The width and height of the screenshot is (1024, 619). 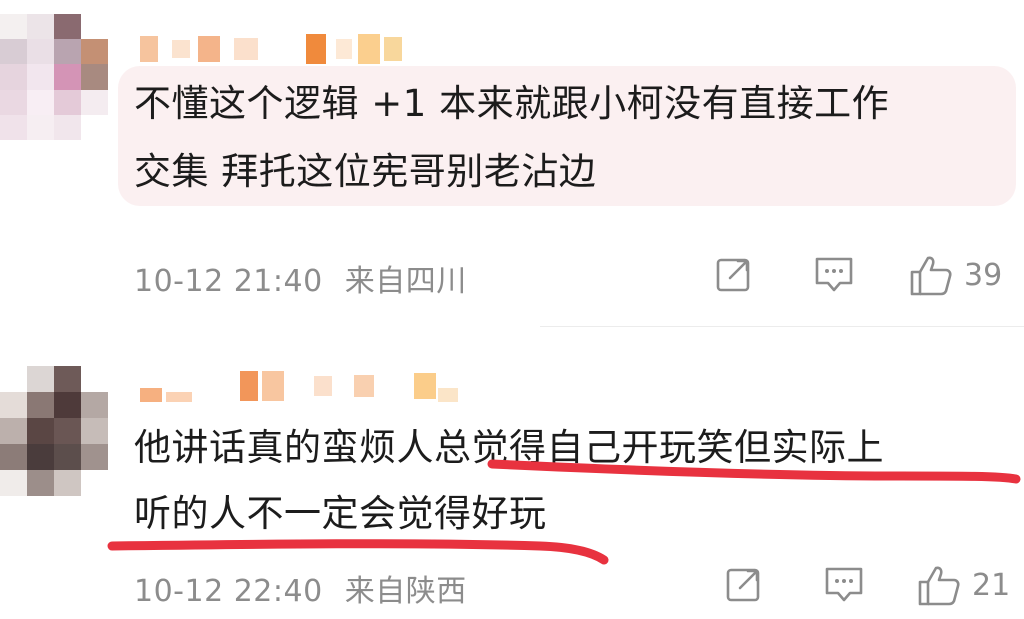 I want to click on comment-meta: 10-12 21:40 来自四川, so click(x=306, y=278).